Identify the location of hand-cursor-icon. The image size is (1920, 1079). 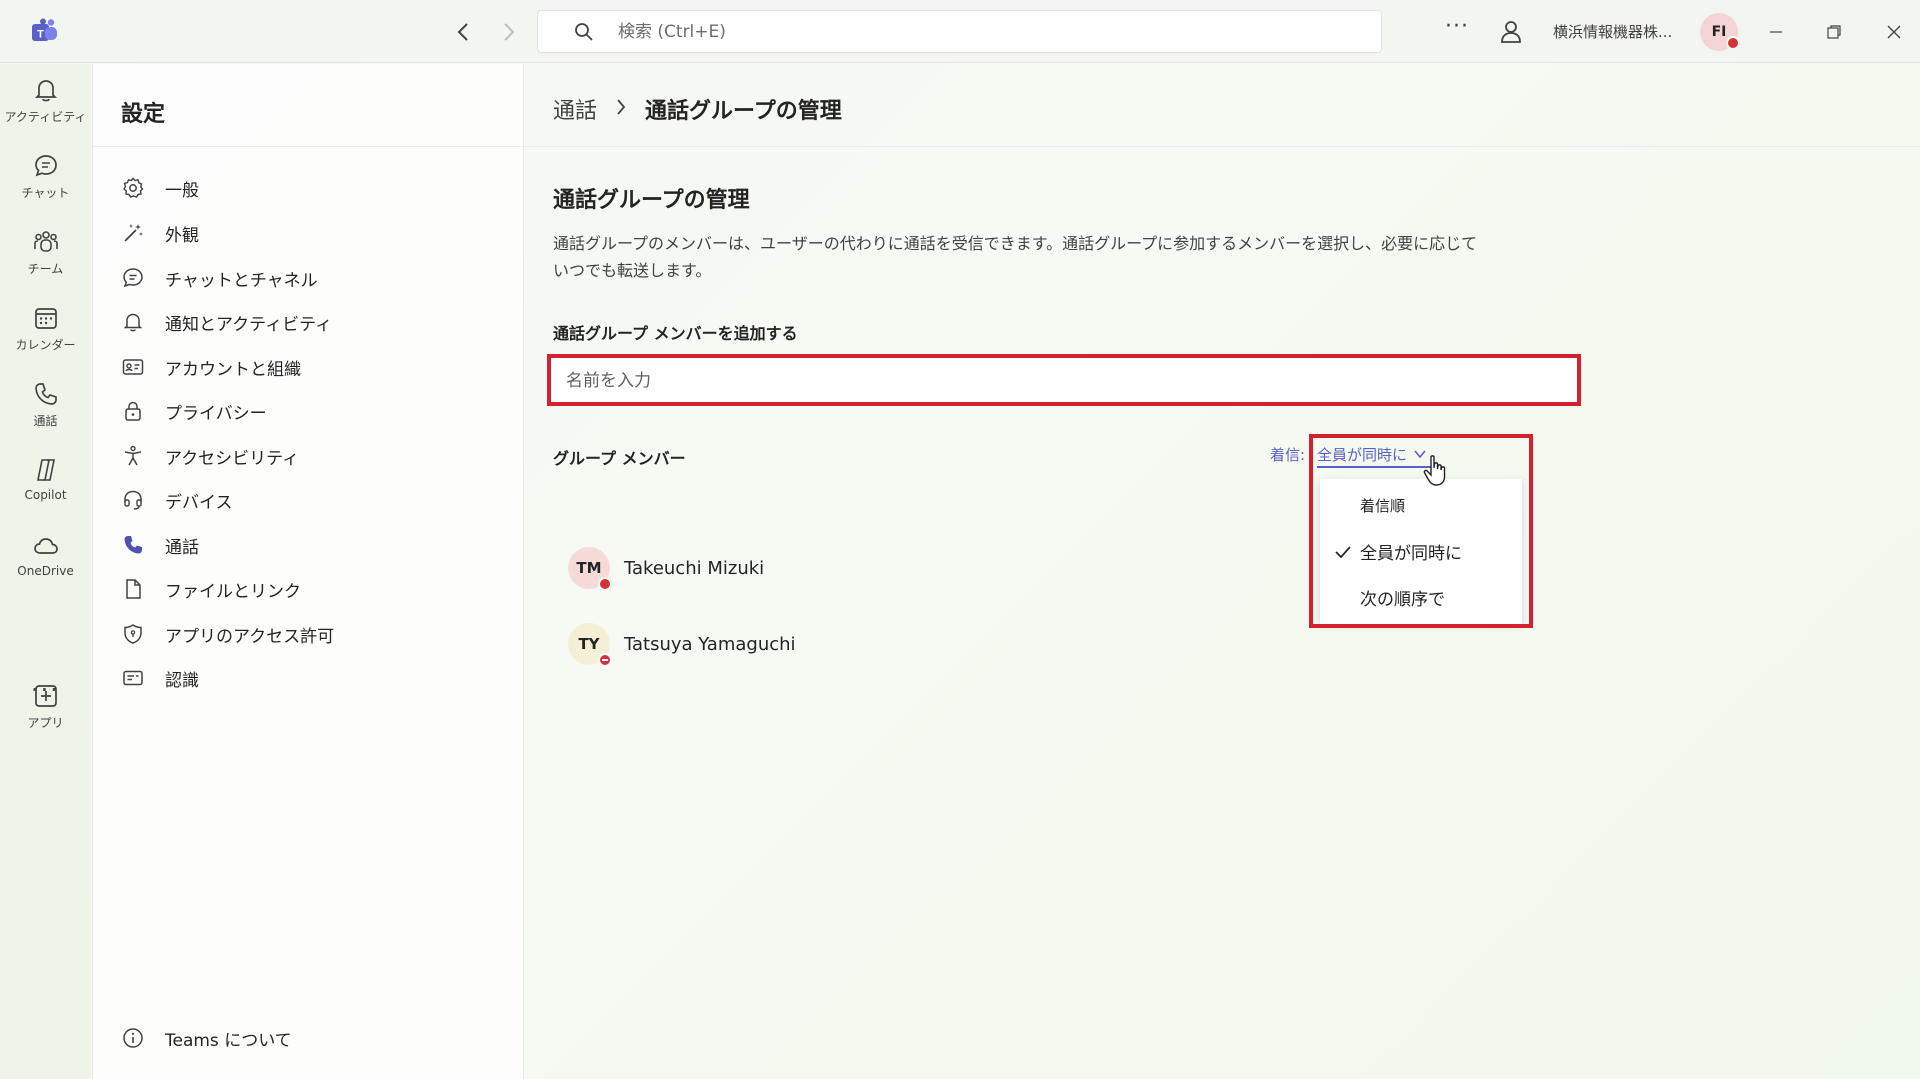
(1434, 470).